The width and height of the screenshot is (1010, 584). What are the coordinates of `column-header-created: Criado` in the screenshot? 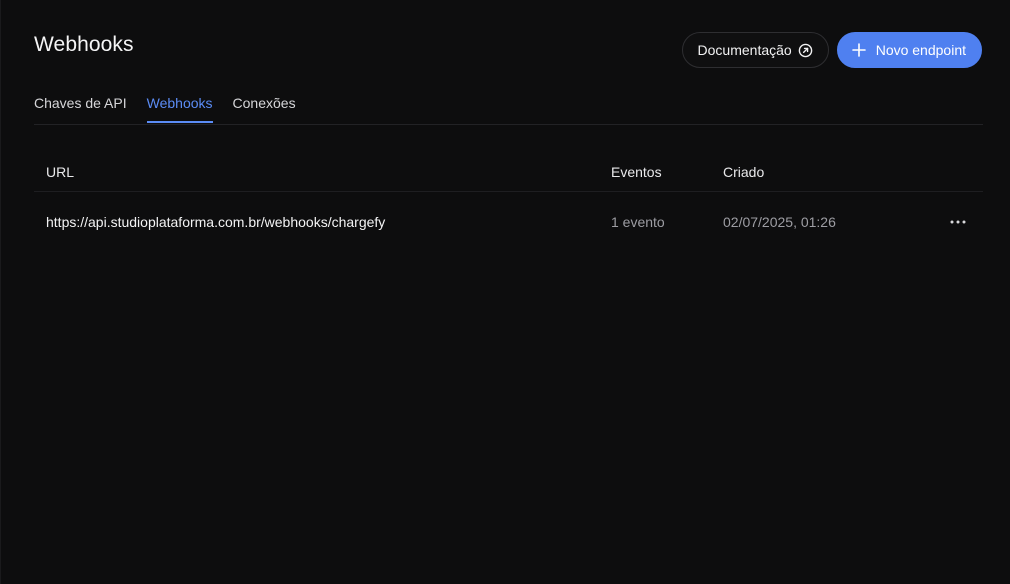 It's located at (744, 171).